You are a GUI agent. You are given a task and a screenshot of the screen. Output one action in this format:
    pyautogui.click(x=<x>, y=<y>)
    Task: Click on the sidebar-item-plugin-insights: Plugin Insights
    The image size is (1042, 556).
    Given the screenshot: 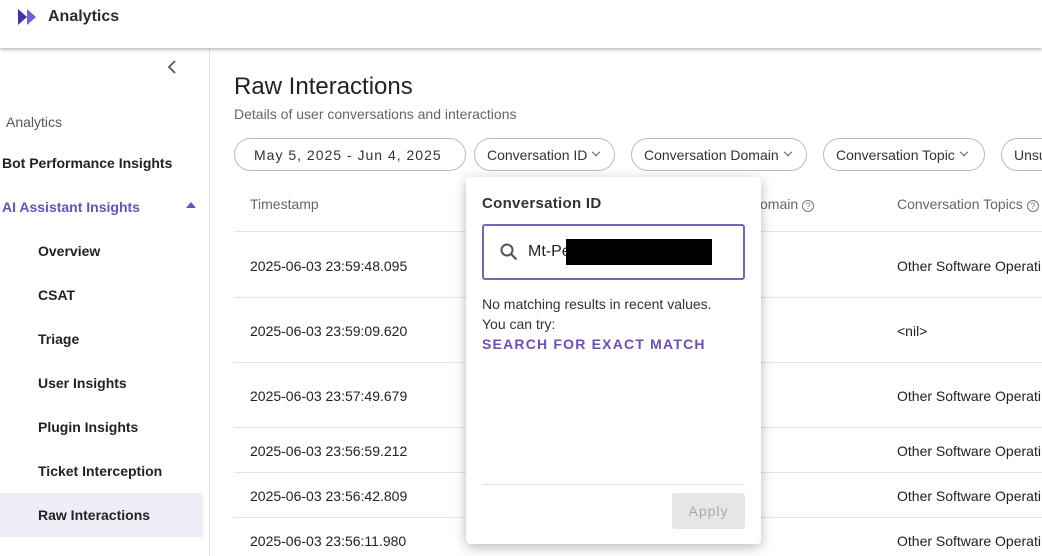 What is the action you would take?
    pyautogui.click(x=101, y=427)
    